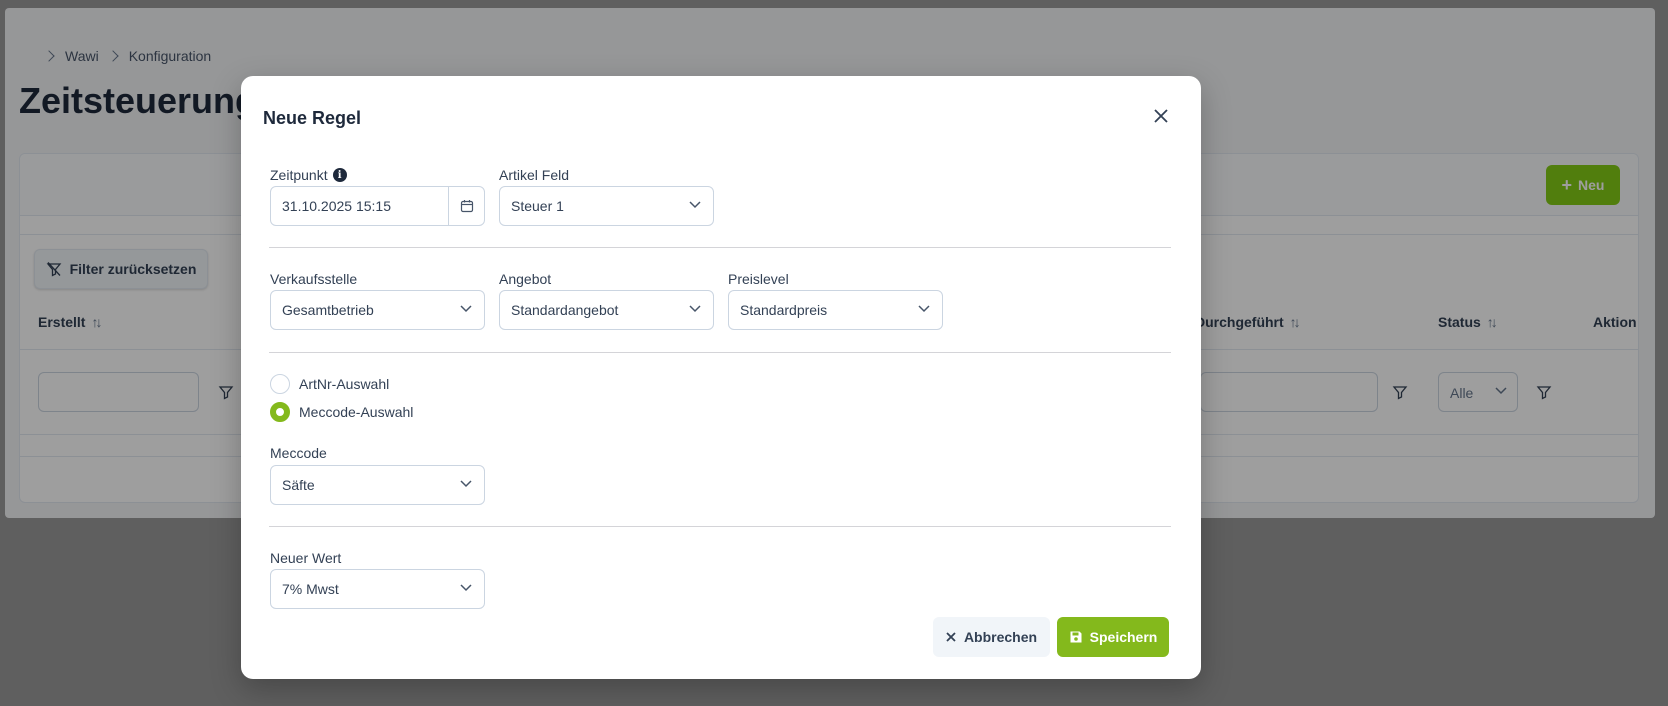  What do you see at coordinates (1000, 637) in the screenshot?
I see `cancel-button-label: Abbrechen` at bounding box center [1000, 637].